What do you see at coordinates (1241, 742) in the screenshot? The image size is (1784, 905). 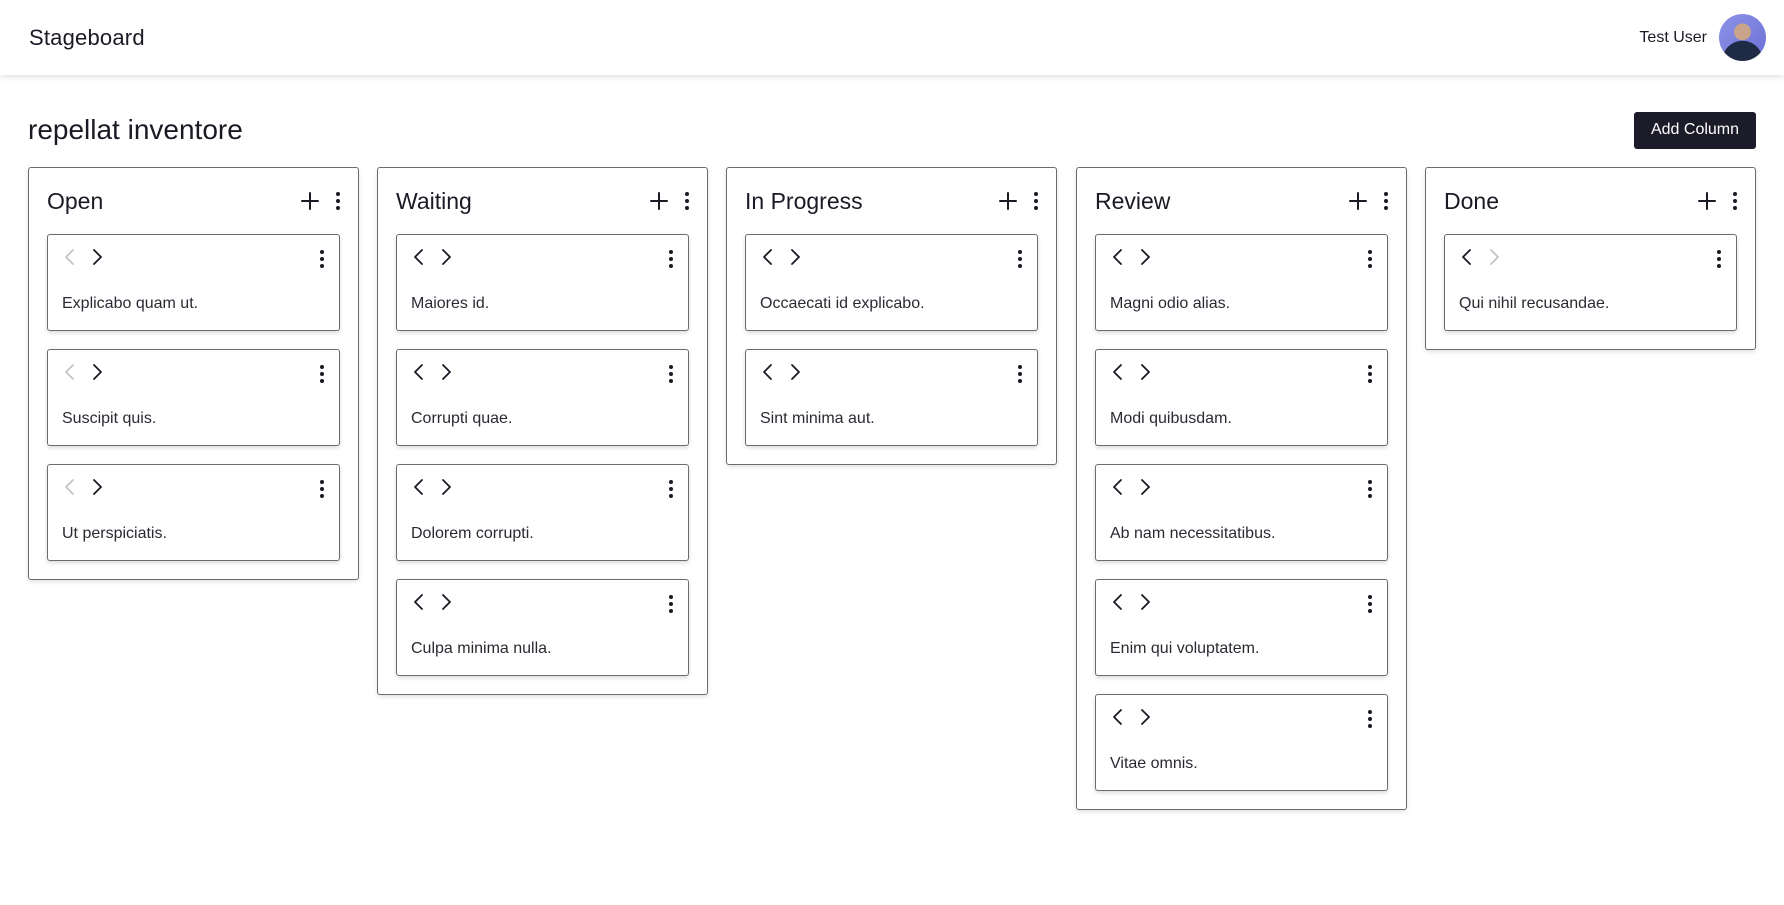 I see `card: Vitae omnis.` at bounding box center [1241, 742].